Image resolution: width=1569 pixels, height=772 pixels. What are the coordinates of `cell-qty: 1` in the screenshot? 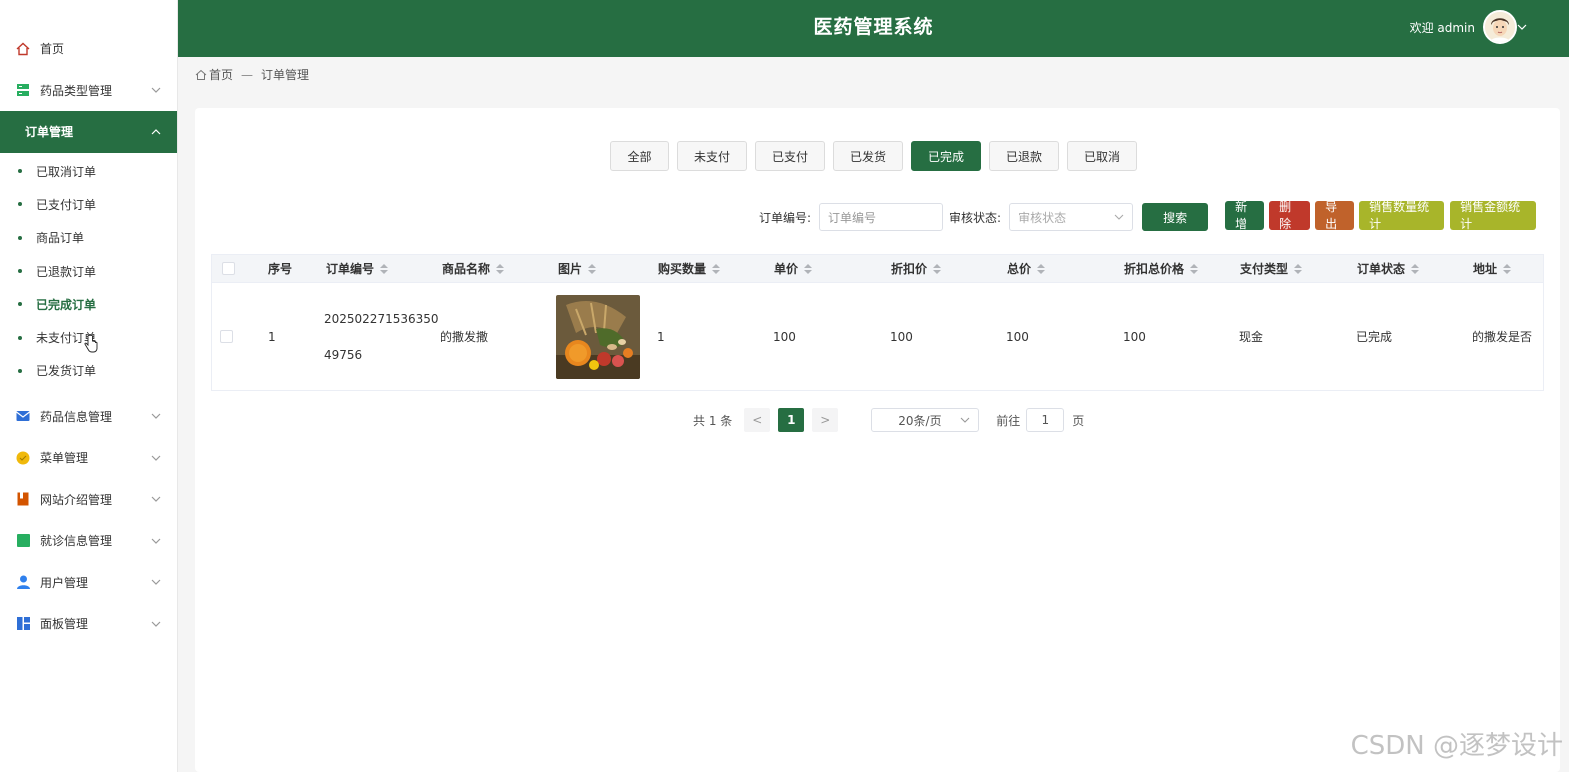 It's located at (661, 336).